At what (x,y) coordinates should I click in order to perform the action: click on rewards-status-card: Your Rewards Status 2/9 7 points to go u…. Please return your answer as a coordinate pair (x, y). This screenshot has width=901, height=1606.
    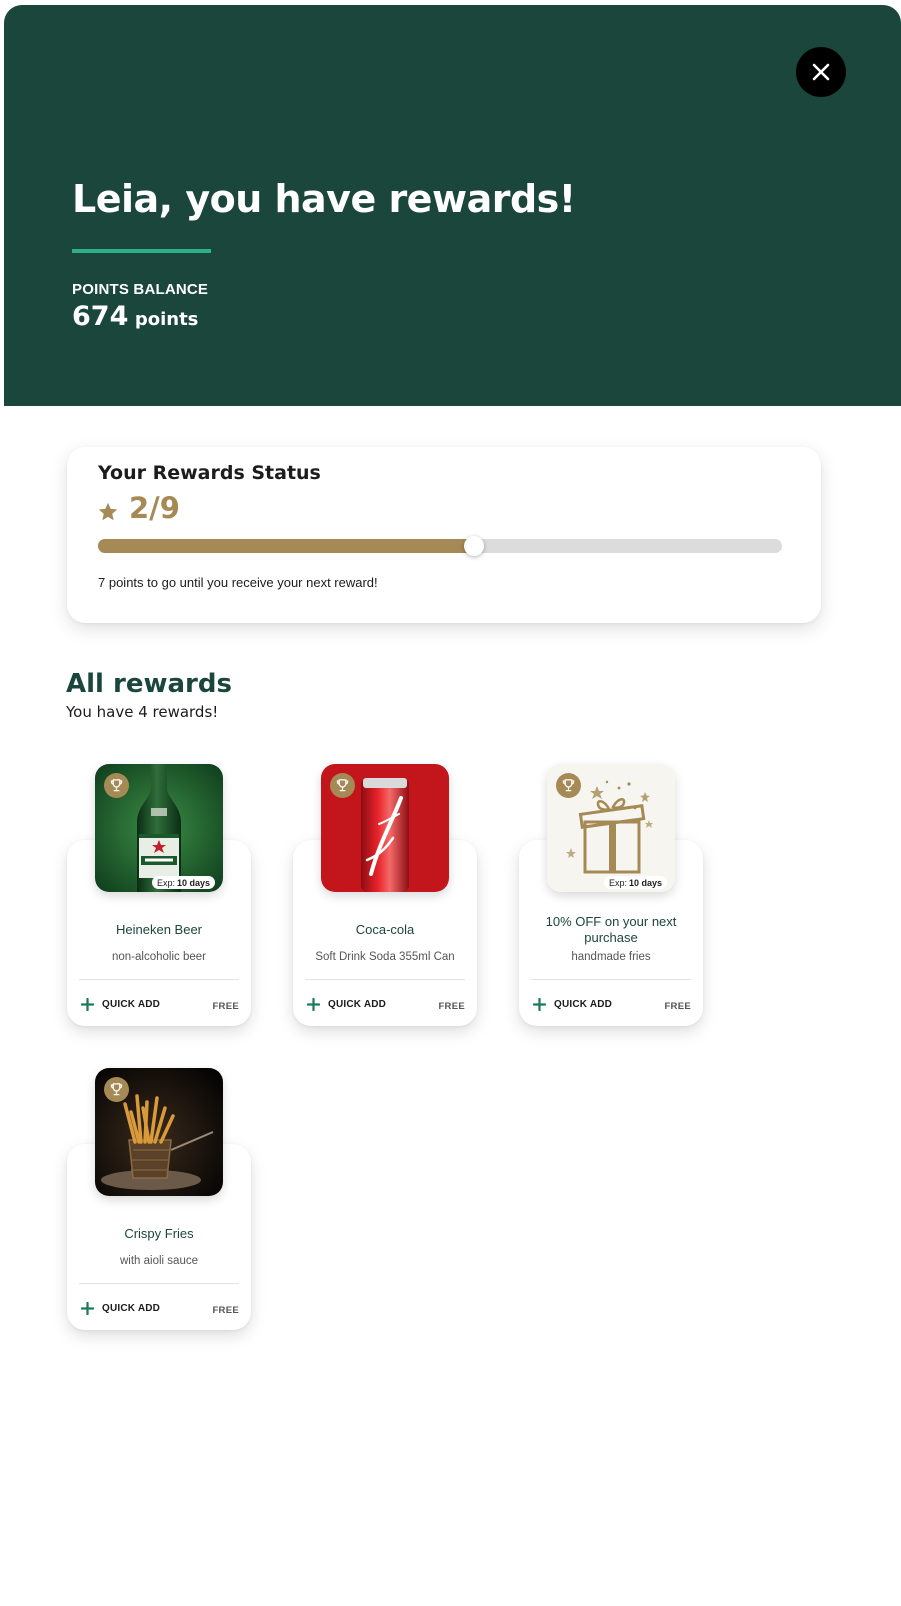
    Looking at the image, I should click on (444, 535).